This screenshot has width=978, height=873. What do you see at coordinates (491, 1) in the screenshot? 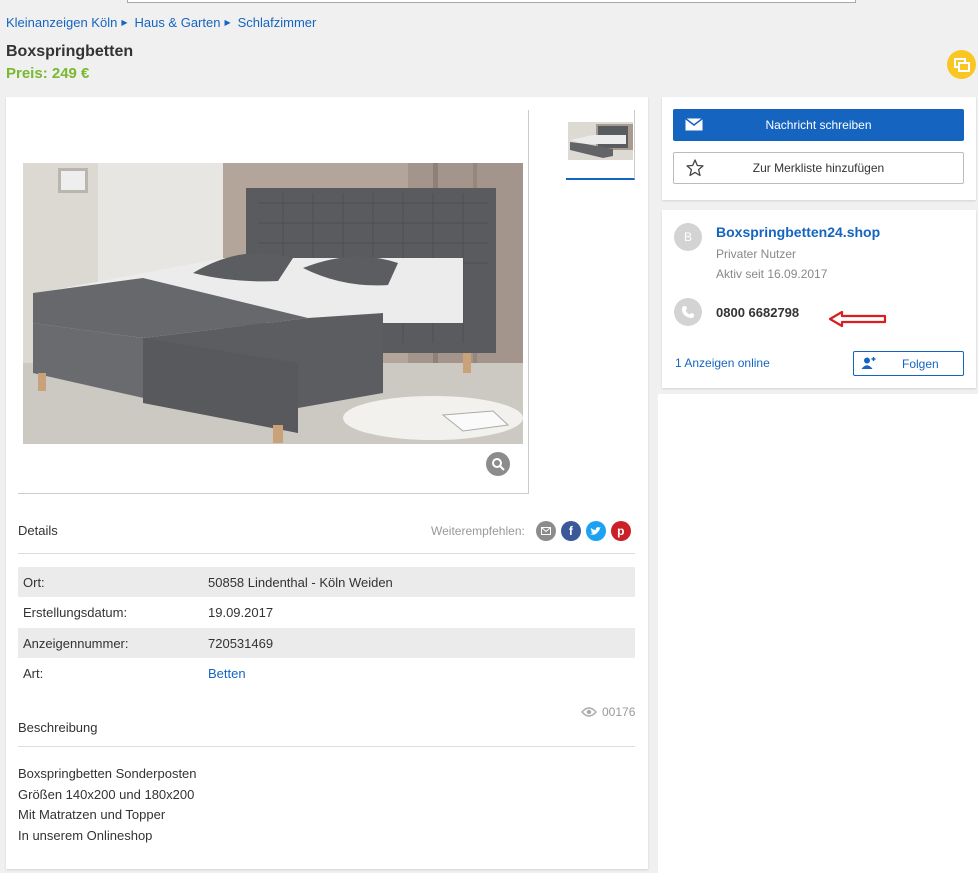
I see `search-bar-edge` at bounding box center [491, 1].